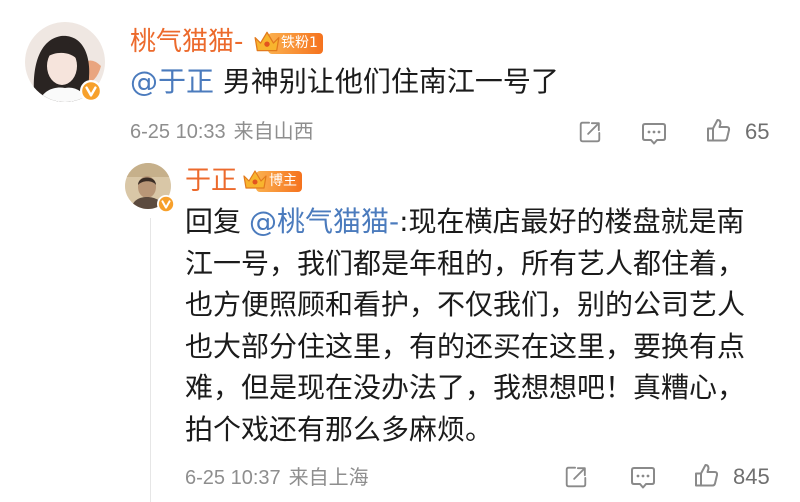  I want to click on comment-body: 男神别让他们住南江一号了, so click(390, 81).